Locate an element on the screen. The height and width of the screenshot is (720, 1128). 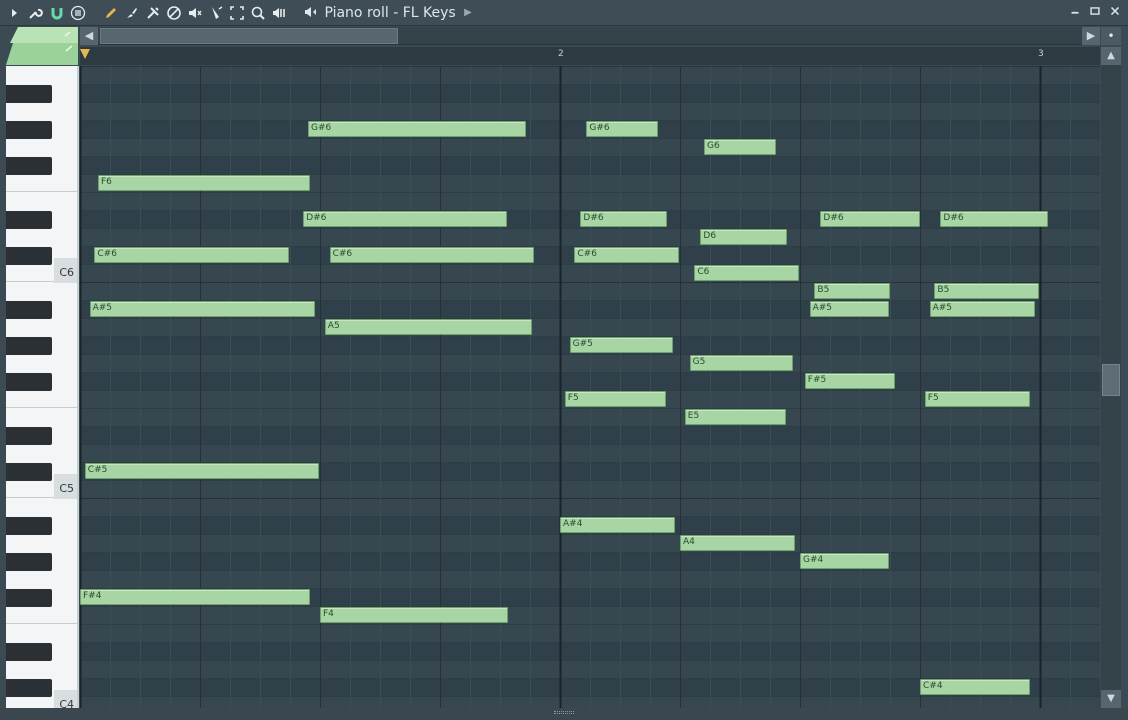
vertical-scrollbar: ▲ ▼ is located at coordinates (1111, 377).